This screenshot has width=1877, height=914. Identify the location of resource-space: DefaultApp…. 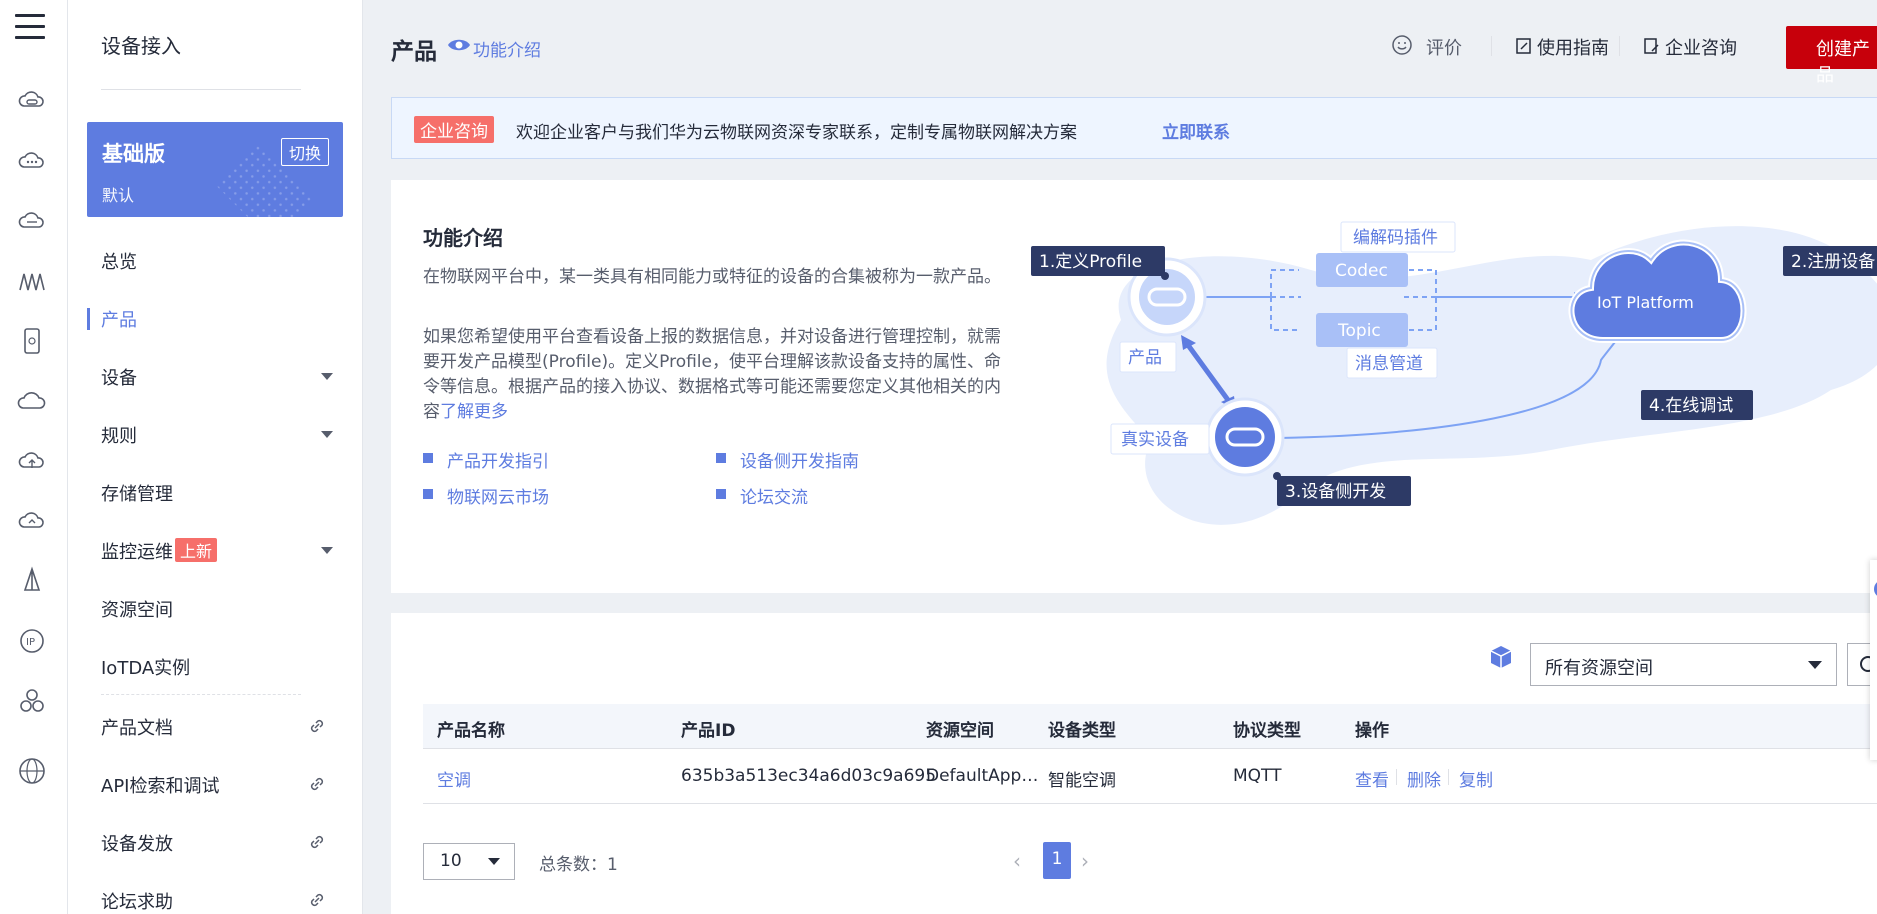
(982, 776).